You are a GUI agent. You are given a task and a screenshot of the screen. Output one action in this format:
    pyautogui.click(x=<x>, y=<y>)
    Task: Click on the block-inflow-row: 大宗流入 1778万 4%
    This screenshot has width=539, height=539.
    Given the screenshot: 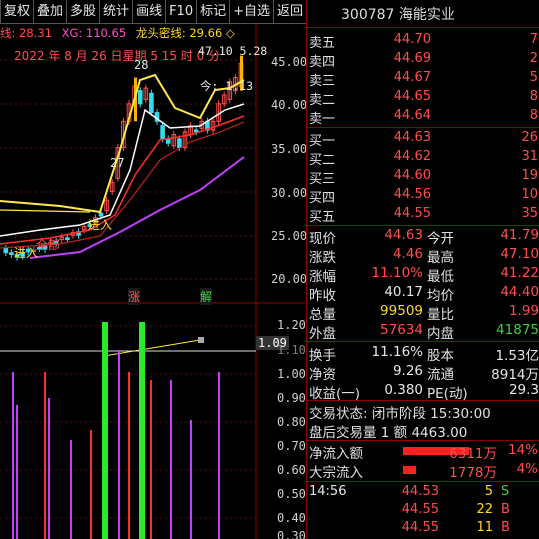 What is the action you would take?
    pyautogui.click(x=423, y=471)
    